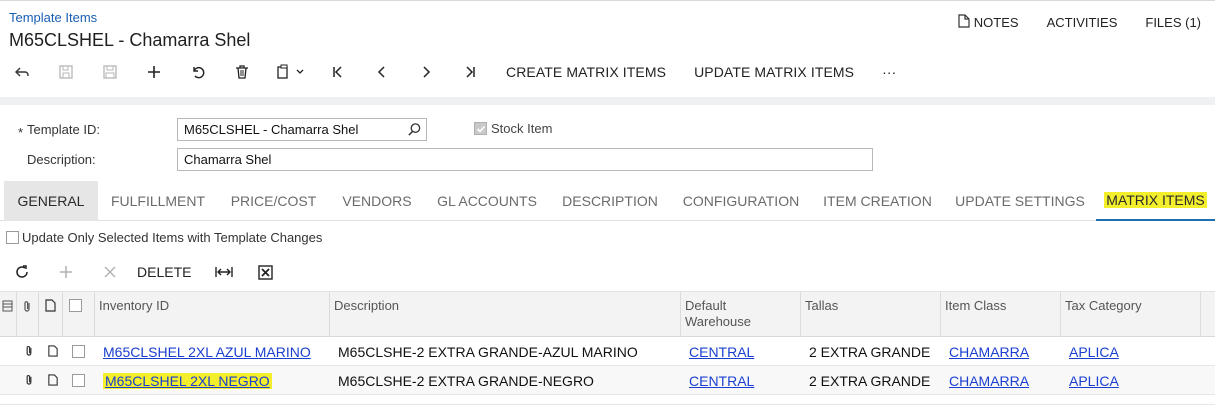 The image size is (1215, 405). I want to click on delete-button, so click(242, 72).